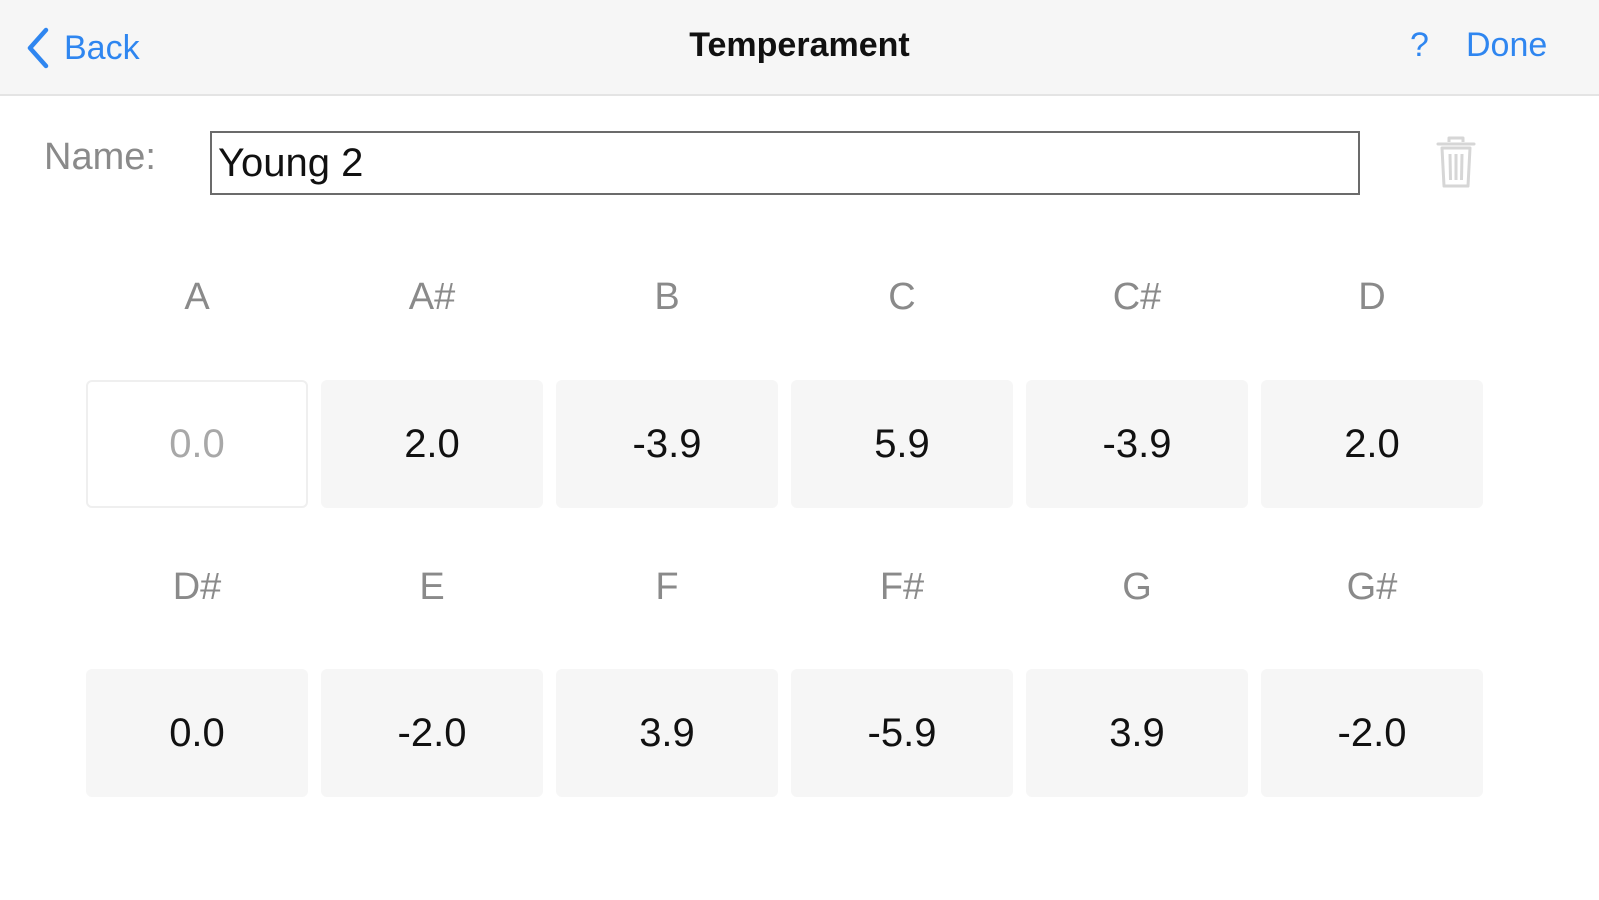 The height and width of the screenshot is (900, 1599). I want to click on back-button: Back, so click(83, 48).